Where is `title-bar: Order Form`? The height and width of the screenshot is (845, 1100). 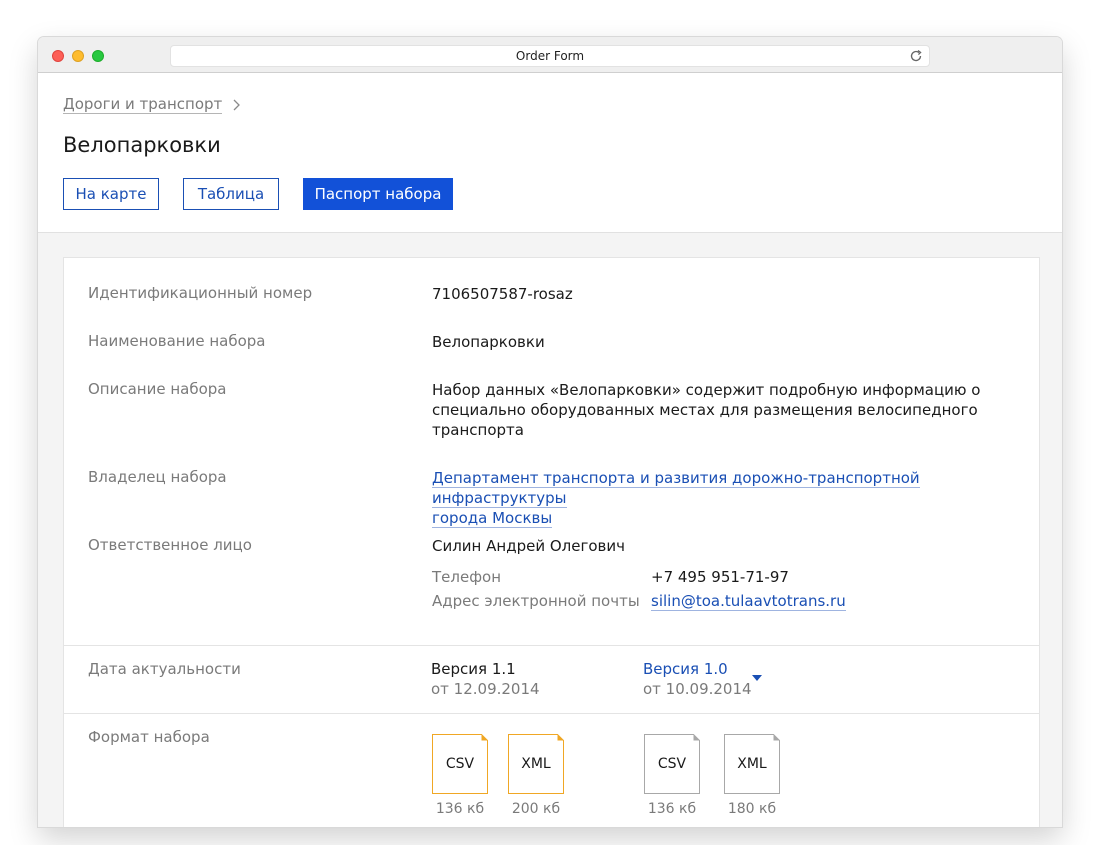
title-bar: Order Form is located at coordinates (550, 55).